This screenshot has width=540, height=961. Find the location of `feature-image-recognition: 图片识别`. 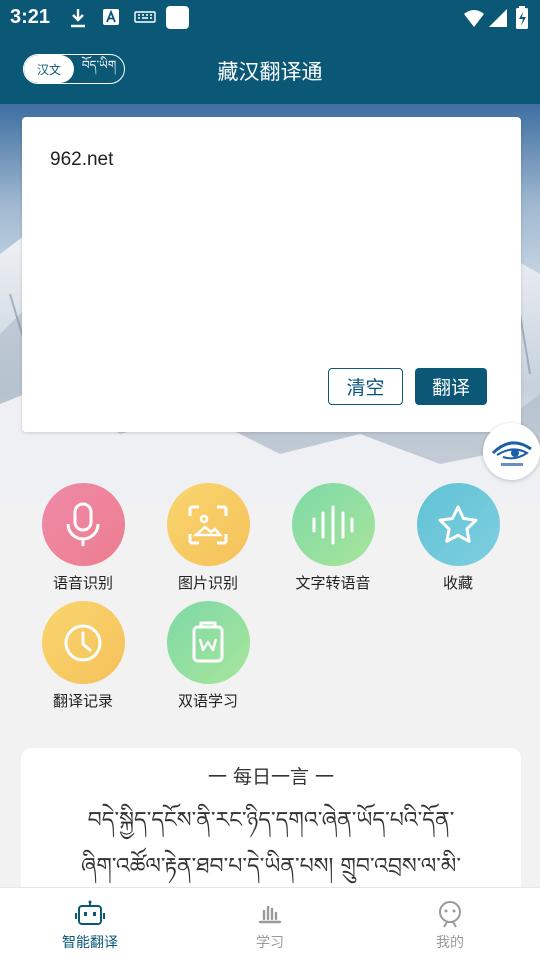

feature-image-recognition: 图片识别 is located at coordinates (208, 538).